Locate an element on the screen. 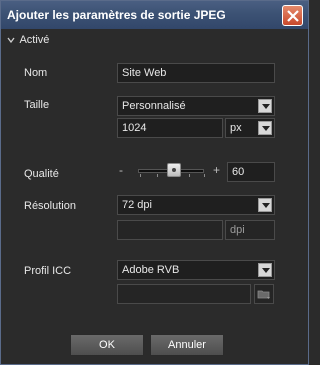 The height and width of the screenshot is (365, 320). icc-profile-path-input is located at coordinates (184, 294).